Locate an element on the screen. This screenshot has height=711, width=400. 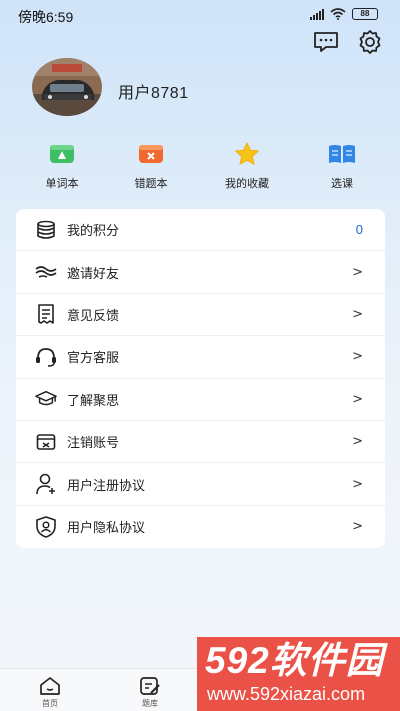
menu-item-privacy-agreement: 用户隐私协议 > is located at coordinates (200, 527).